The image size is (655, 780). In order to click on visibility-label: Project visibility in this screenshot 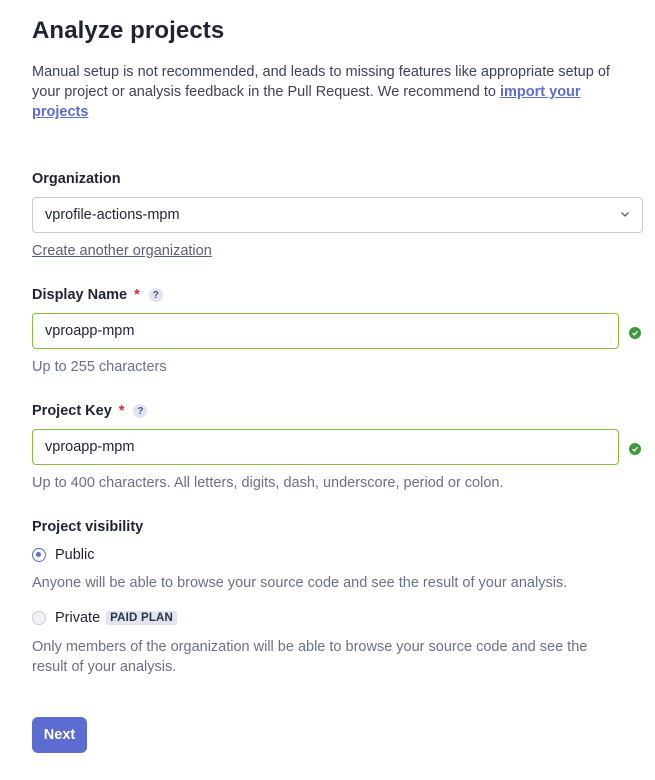, I will do `click(88, 527)`.